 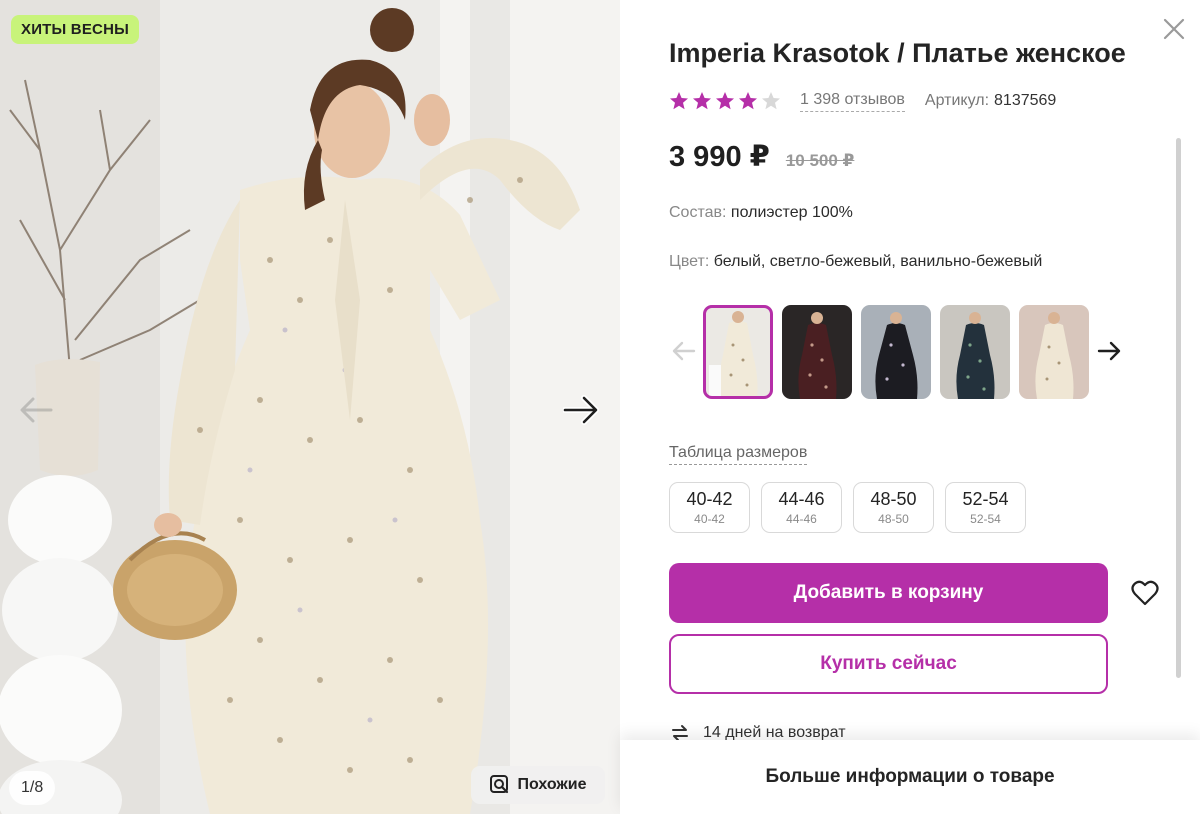 I want to click on price-row: 3 990 ₽ 10 500 ₽, so click(x=761, y=156).